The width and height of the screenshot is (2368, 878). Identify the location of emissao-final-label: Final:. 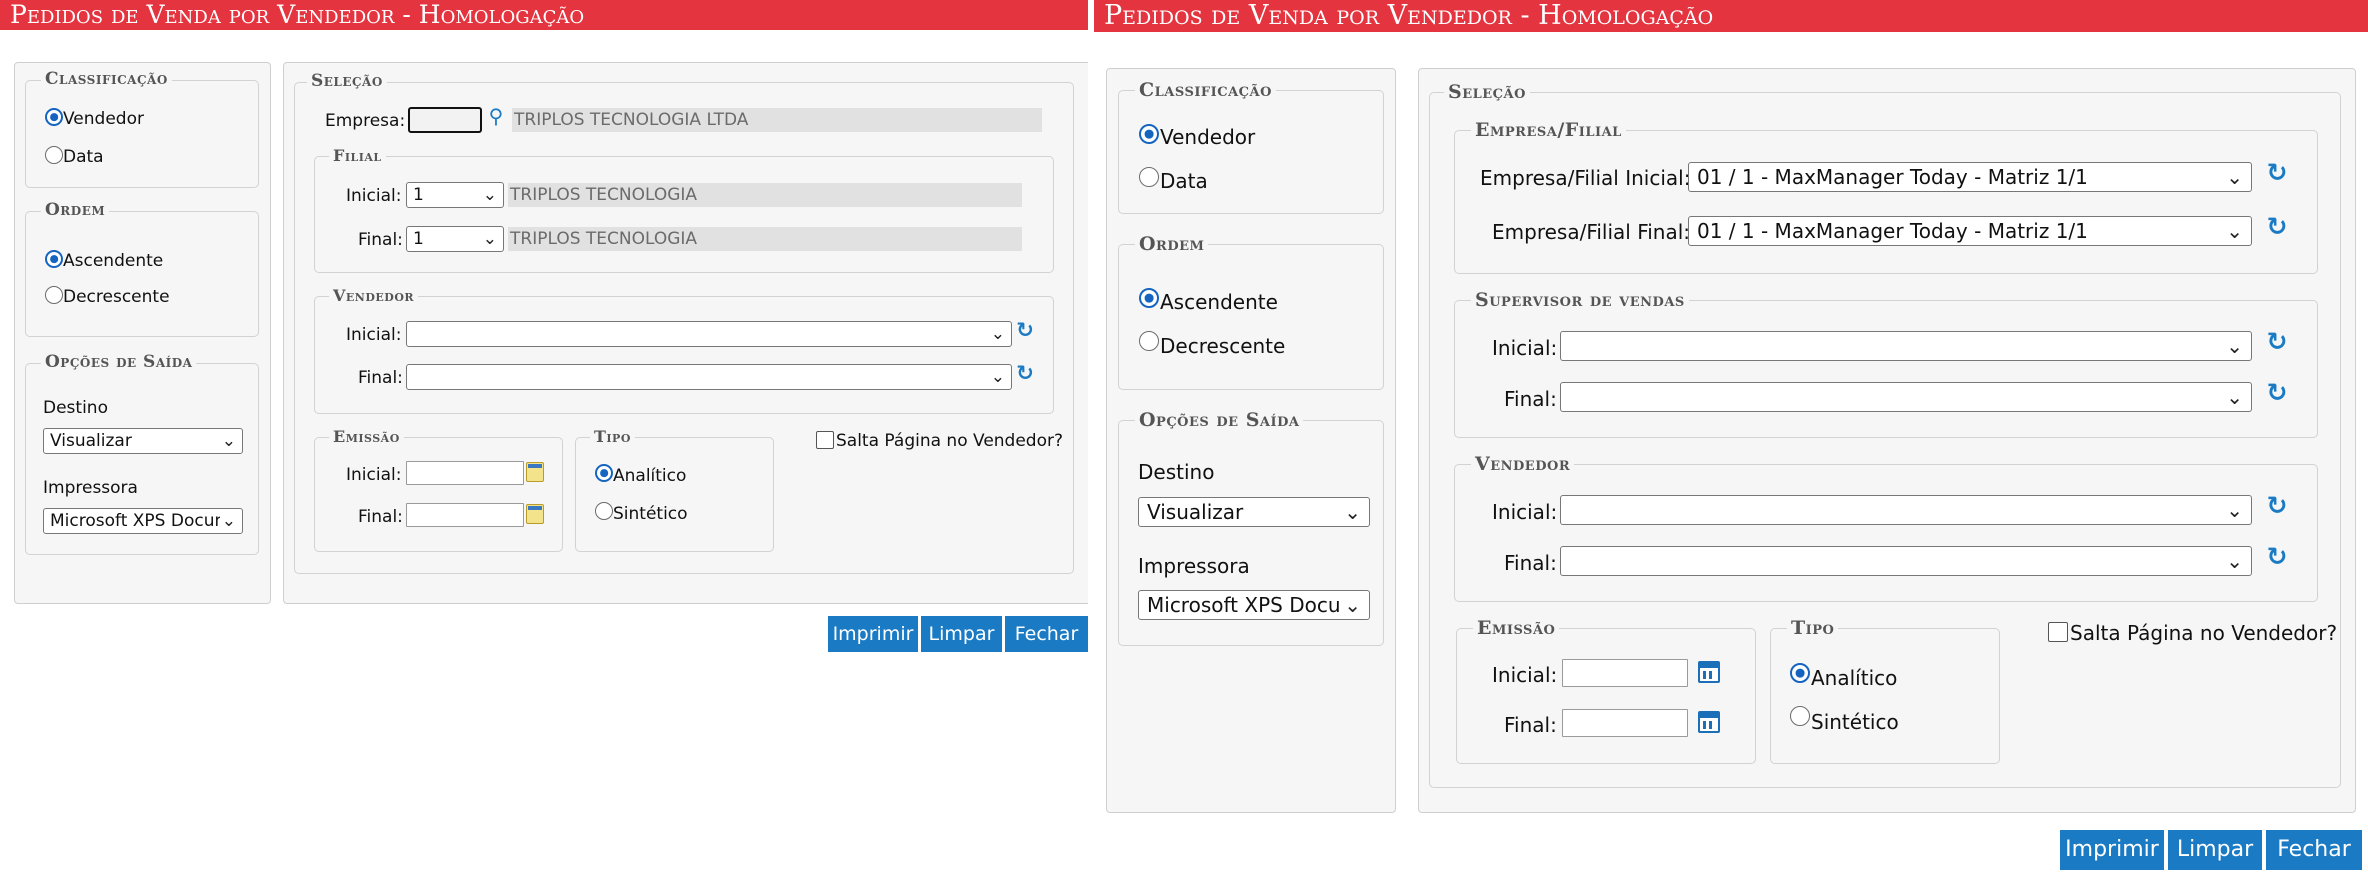
(380, 517).